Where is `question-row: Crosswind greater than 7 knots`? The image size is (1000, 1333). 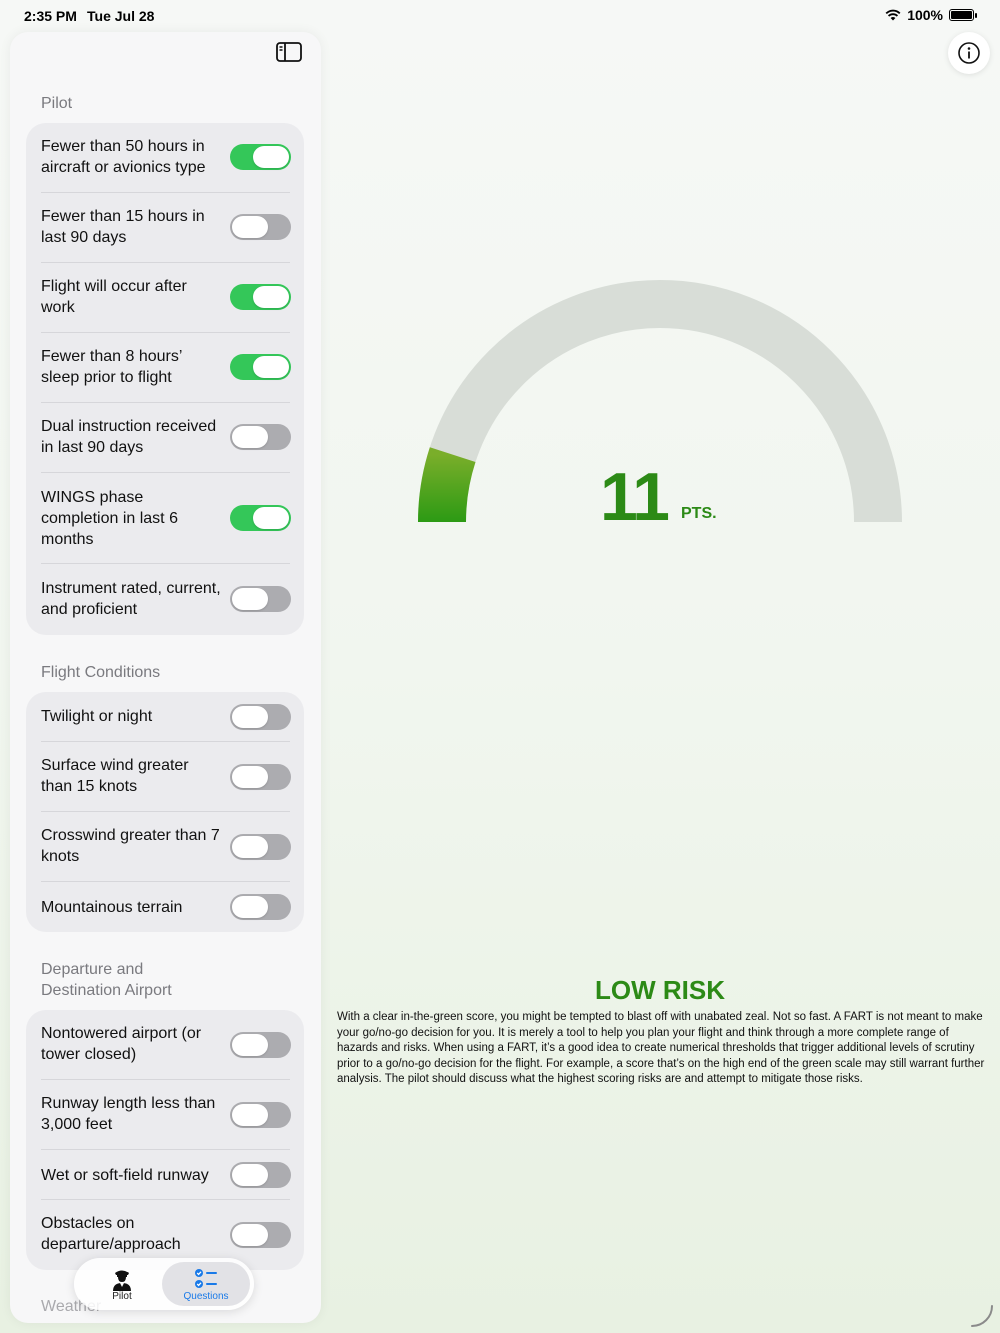 question-row: Crosswind greater than 7 knots is located at coordinates (165, 847).